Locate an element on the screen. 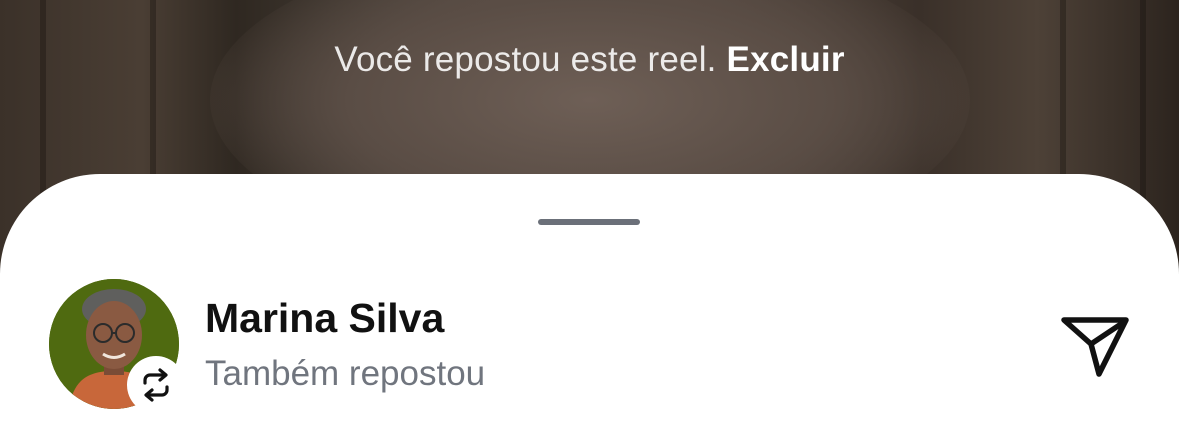 The image size is (1179, 448). user-name: Marina Silva is located at coordinates (324, 318).